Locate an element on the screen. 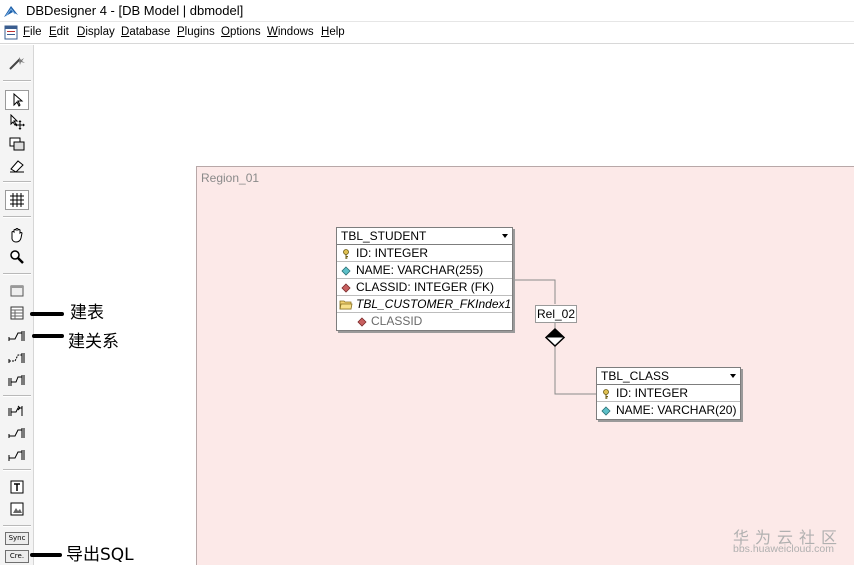 The width and height of the screenshot is (854, 565). menu-plugins: Plugins is located at coordinates (196, 32).